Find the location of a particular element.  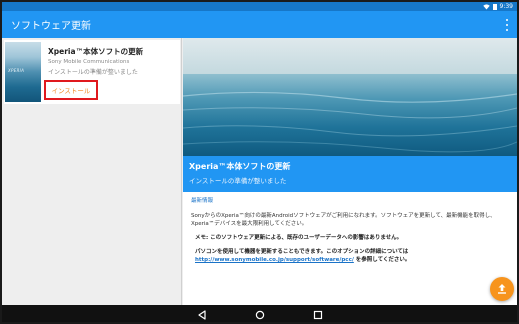

recents-icon is located at coordinates (317, 314).